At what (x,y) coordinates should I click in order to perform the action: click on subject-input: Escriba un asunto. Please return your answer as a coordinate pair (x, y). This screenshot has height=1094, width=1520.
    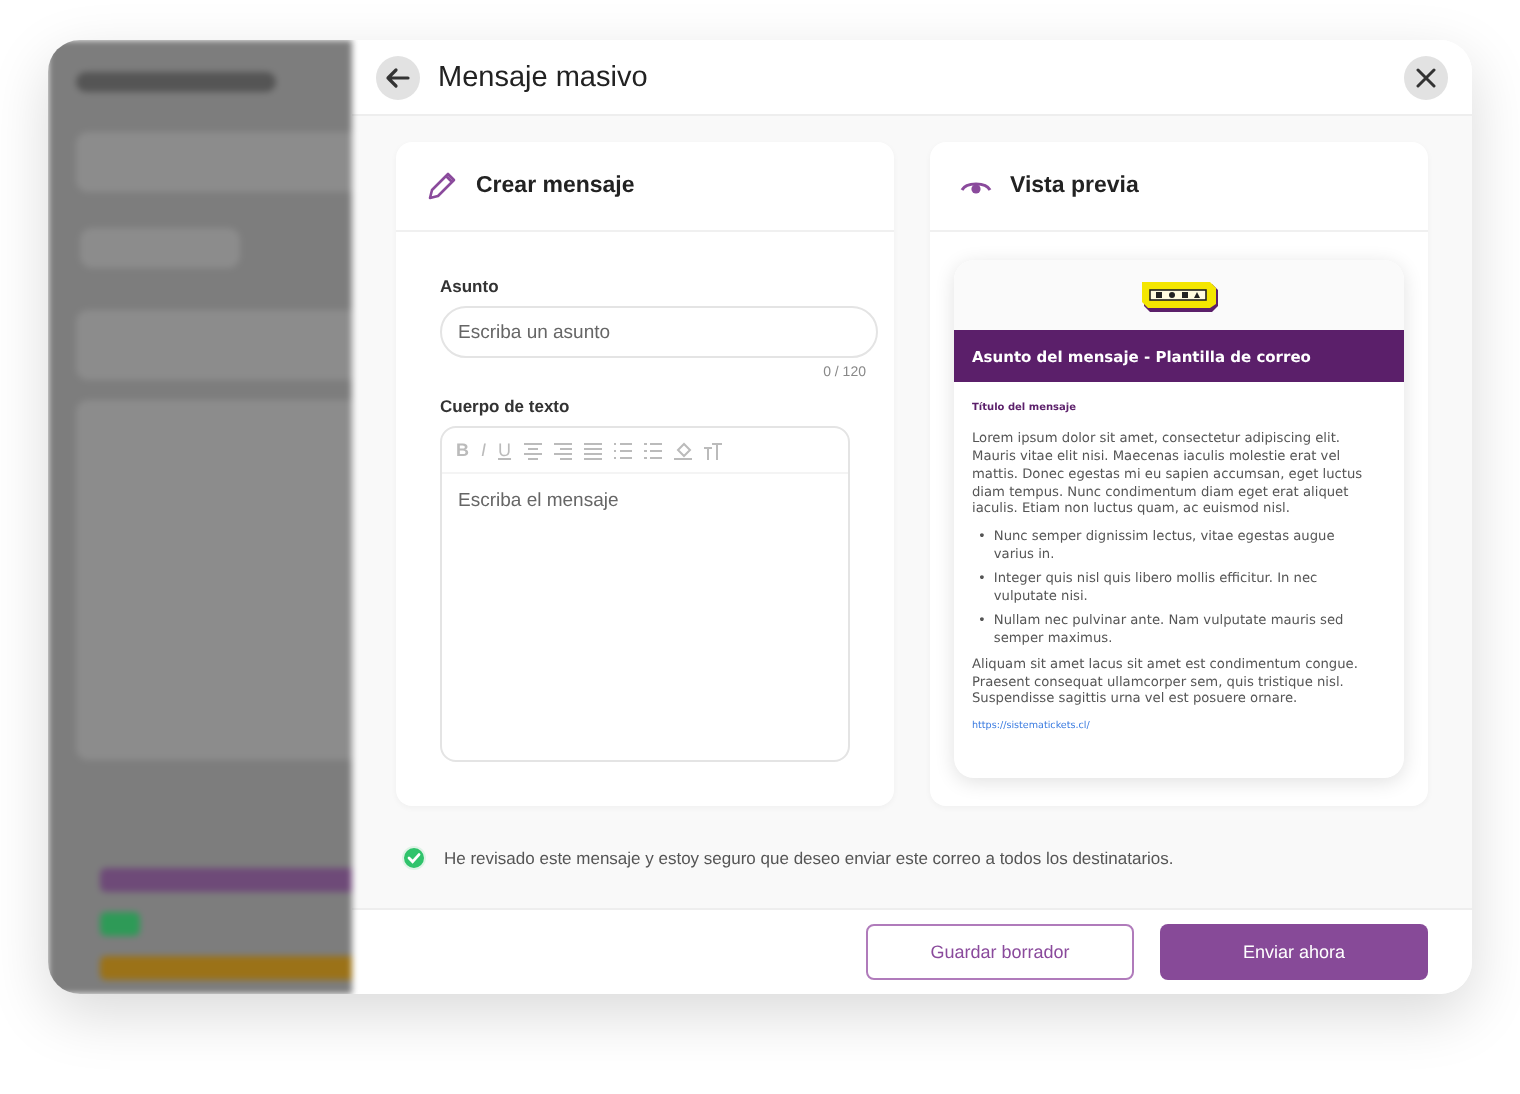
    Looking at the image, I should click on (659, 332).